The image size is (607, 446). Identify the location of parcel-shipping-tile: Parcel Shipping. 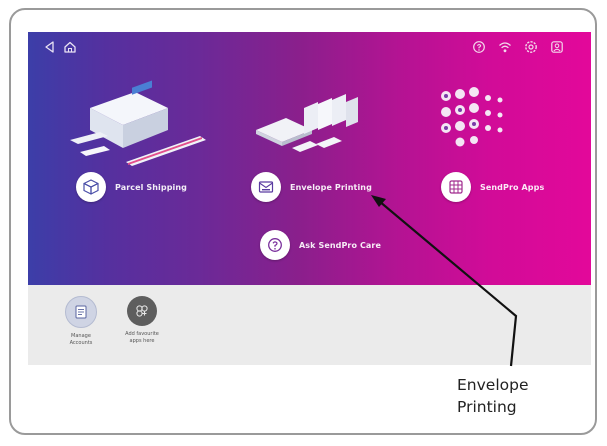
(131, 187).